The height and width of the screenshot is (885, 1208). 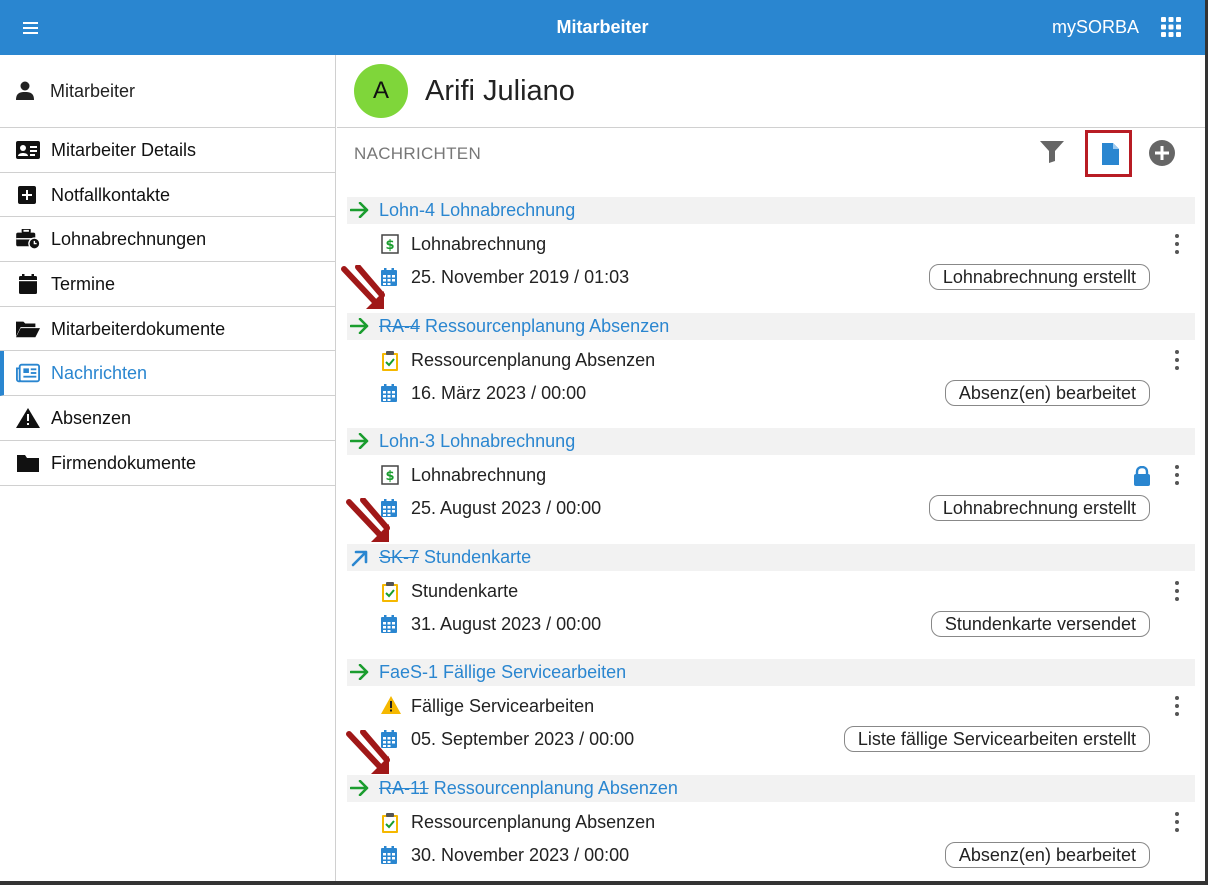 What do you see at coordinates (771, 91) in the screenshot?
I see `employee-header: A Arifi Juliano` at bounding box center [771, 91].